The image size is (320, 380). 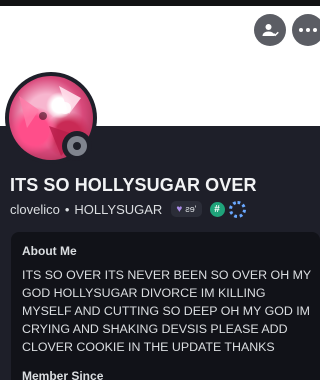 I want to click on more-options-button, so click(x=306, y=30).